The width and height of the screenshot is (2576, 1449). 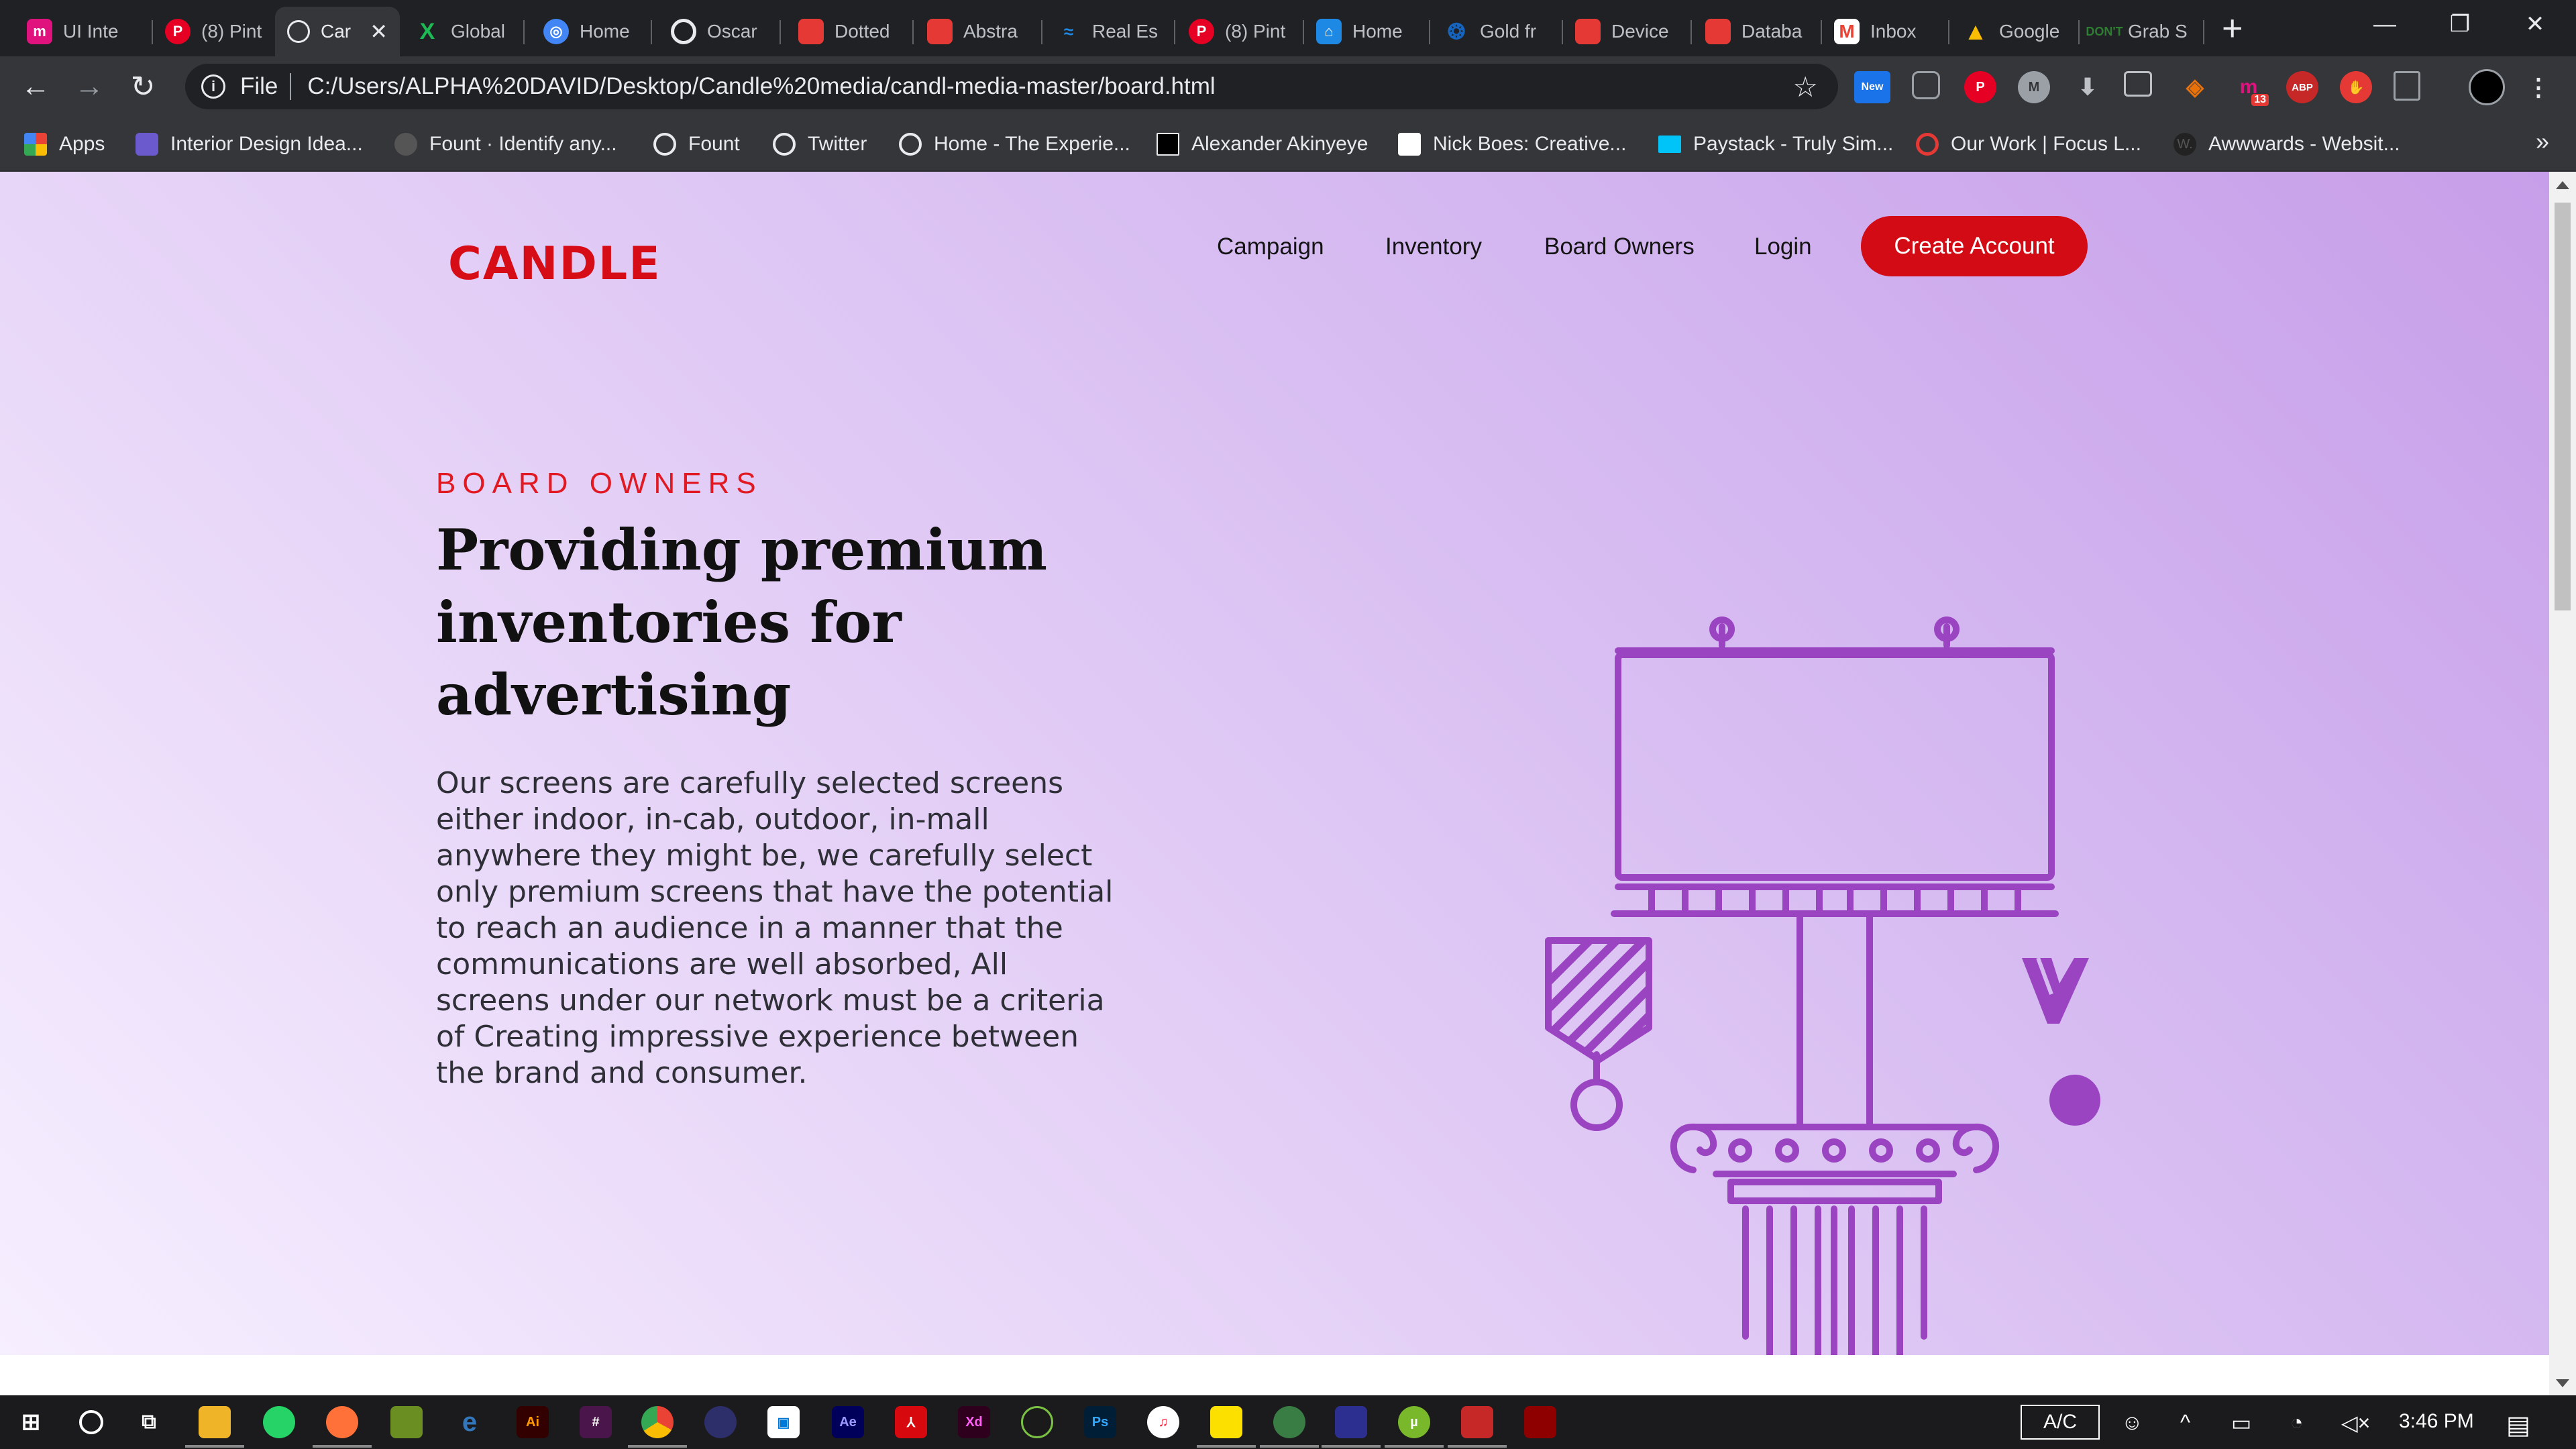 What do you see at coordinates (848, 1422) in the screenshot?
I see `after-effects-icon: Ae` at bounding box center [848, 1422].